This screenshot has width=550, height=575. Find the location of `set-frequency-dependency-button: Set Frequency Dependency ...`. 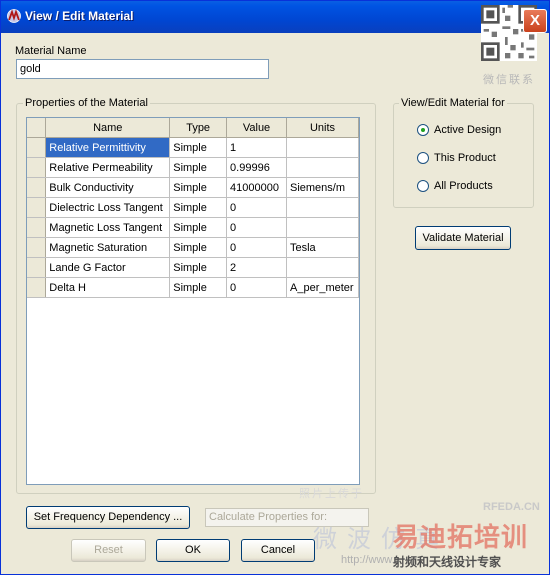

set-frequency-dependency-button: Set Frequency Dependency ... is located at coordinates (108, 517).